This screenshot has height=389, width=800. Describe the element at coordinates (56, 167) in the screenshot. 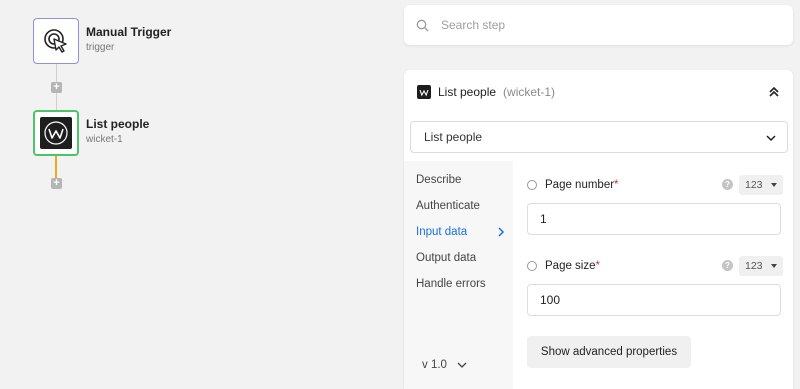

I see `connector-line-active` at that location.